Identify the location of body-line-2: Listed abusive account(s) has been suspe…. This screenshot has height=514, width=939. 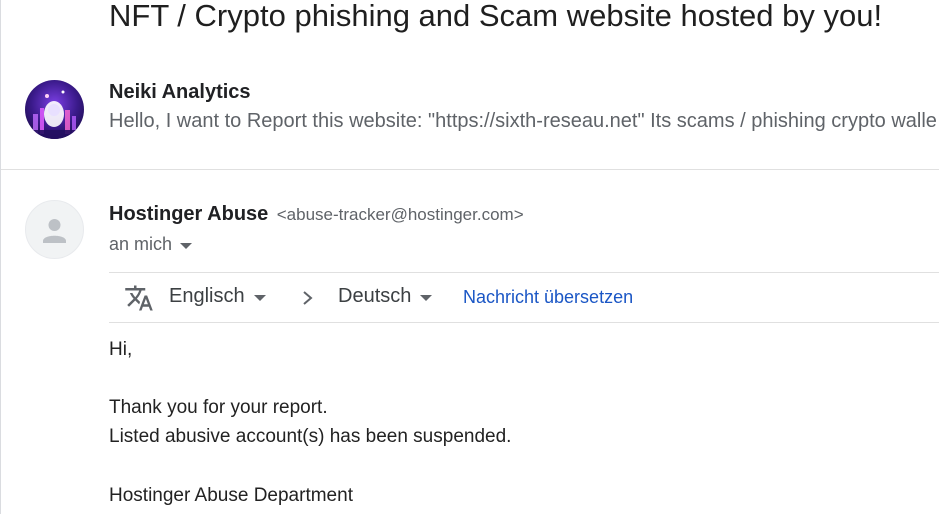
(310, 436).